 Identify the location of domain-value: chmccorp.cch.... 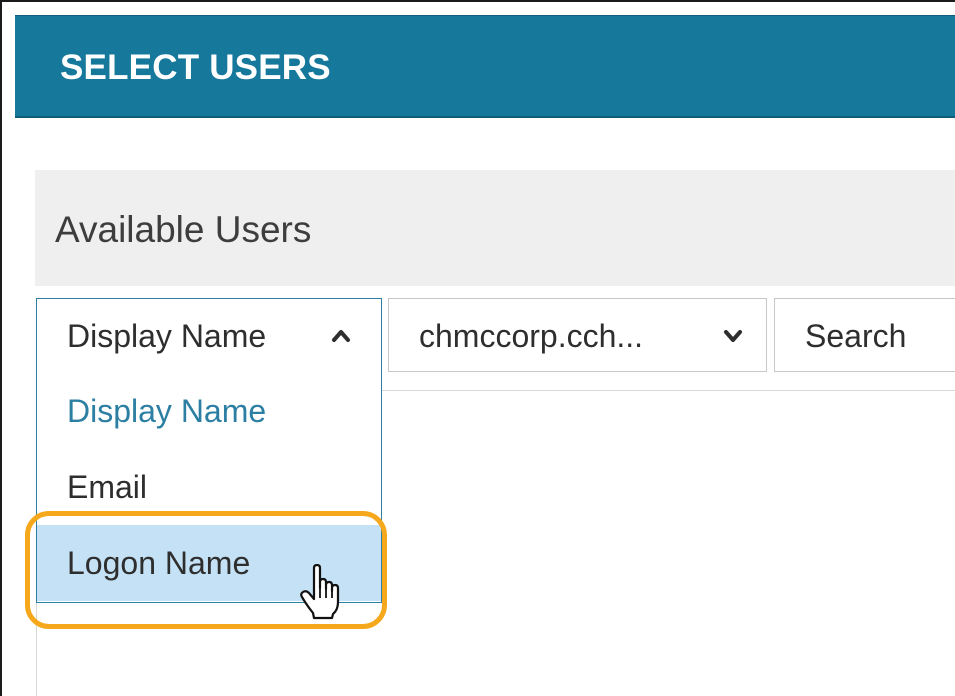
(531, 336).